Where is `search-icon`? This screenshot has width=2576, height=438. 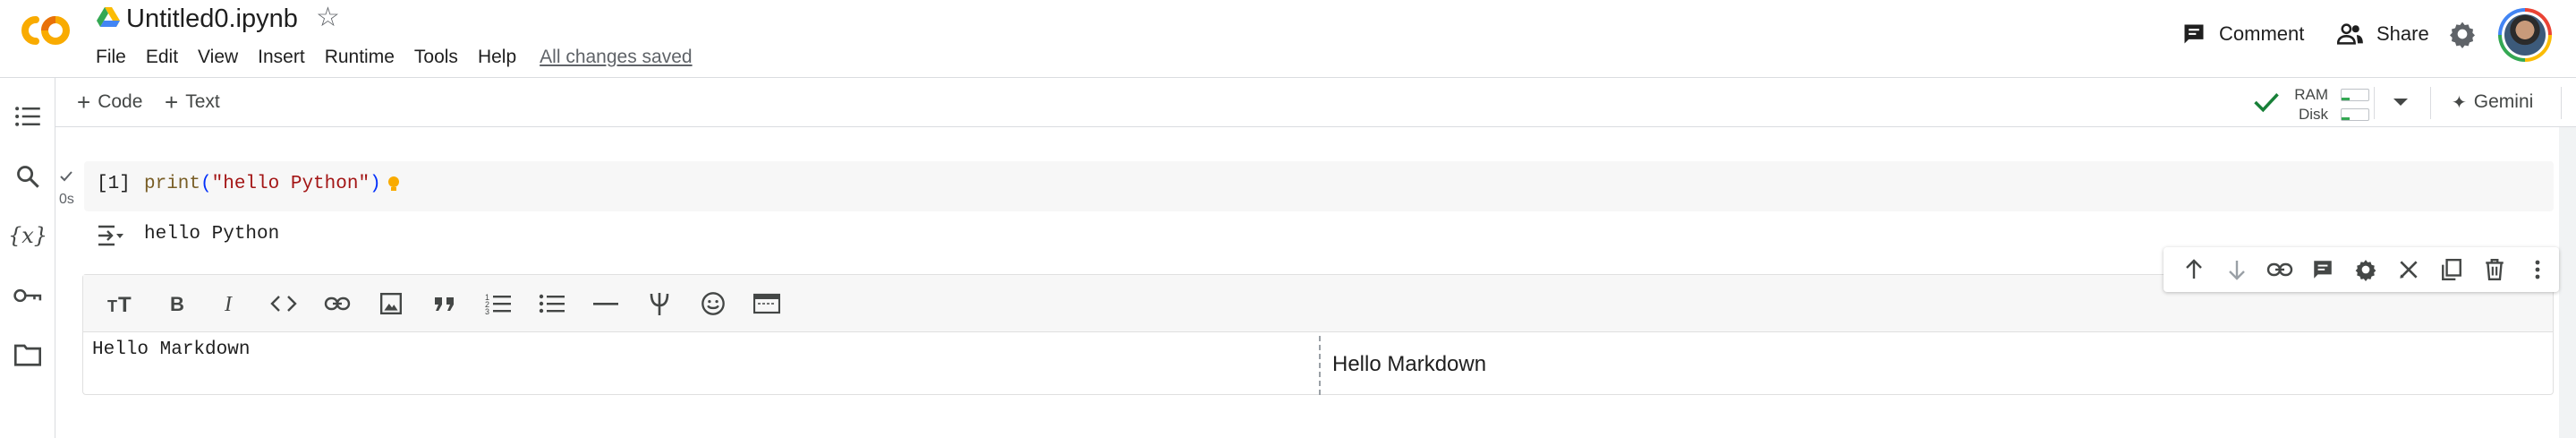
search-icon is located at coordinates (28, 176).